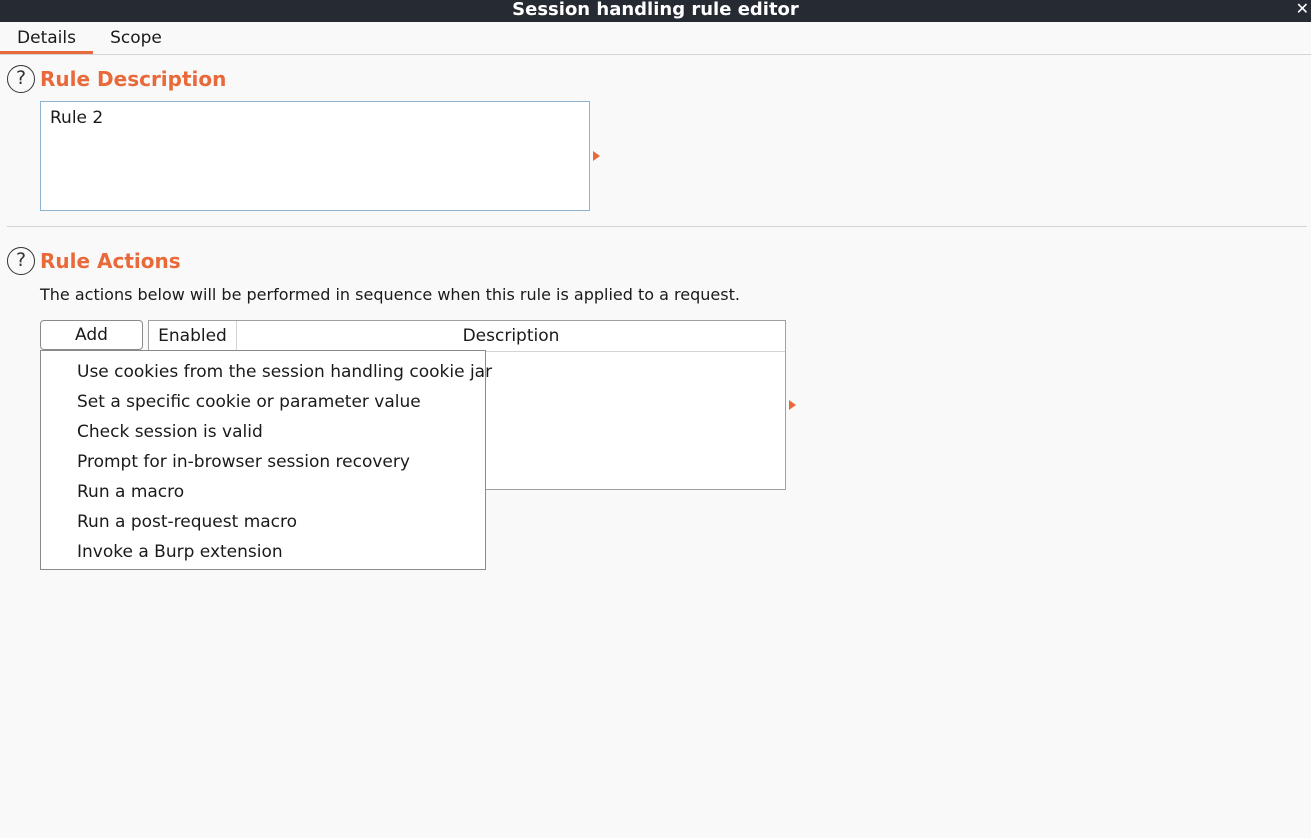 The height and width of the screenshot is (838, 1311). I want to click on menu-item-run-macro: Run a macro, so click(263, 492).